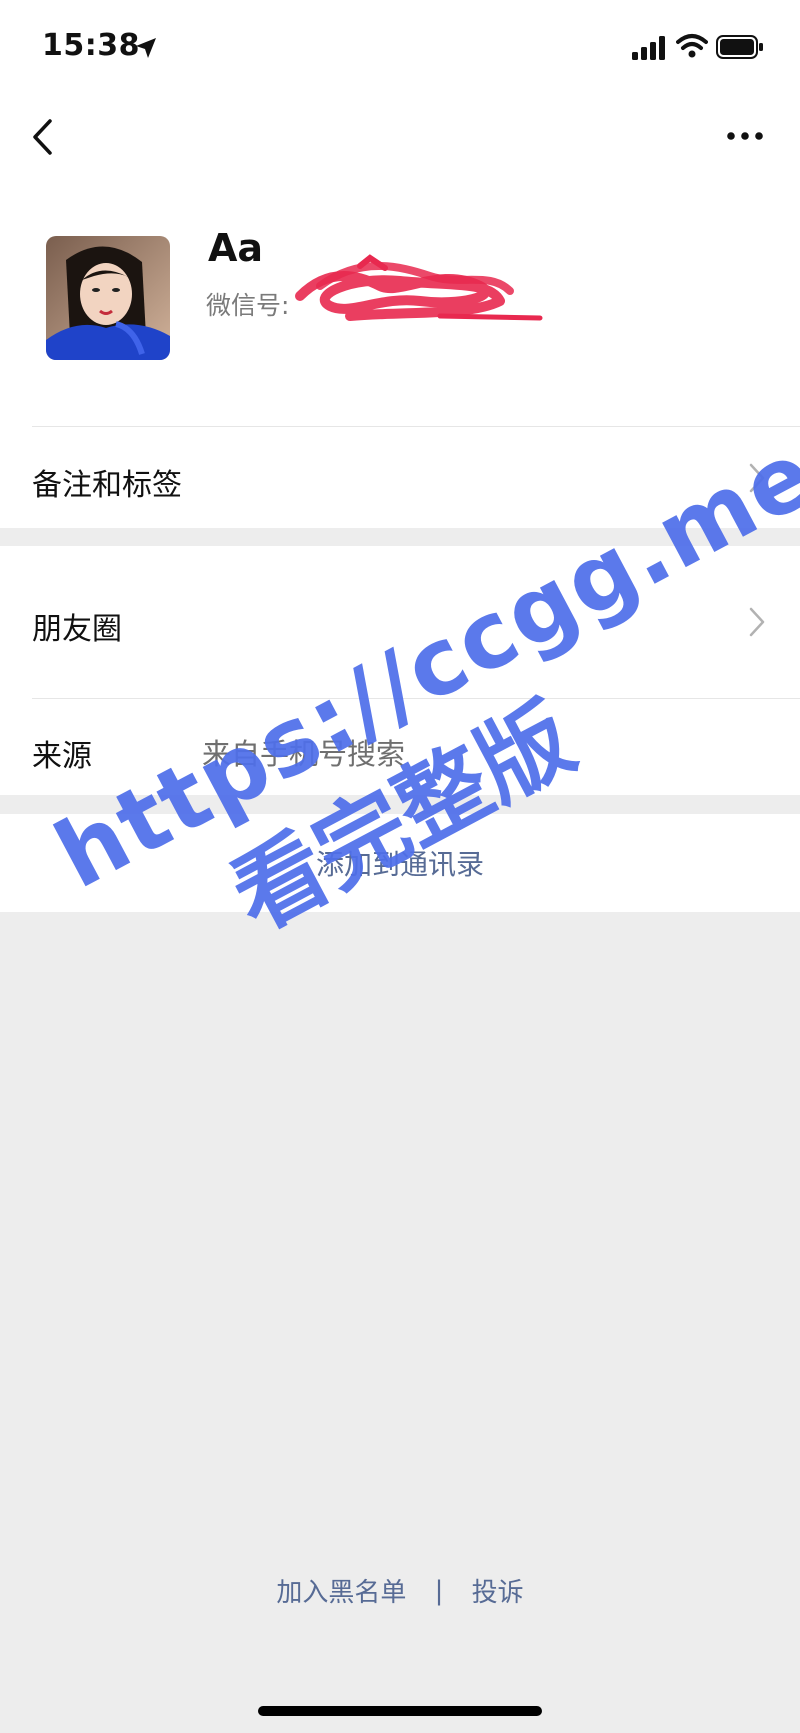  I want to click on add-to-contacts-button: 添加到通讯录, so click(400, 863).